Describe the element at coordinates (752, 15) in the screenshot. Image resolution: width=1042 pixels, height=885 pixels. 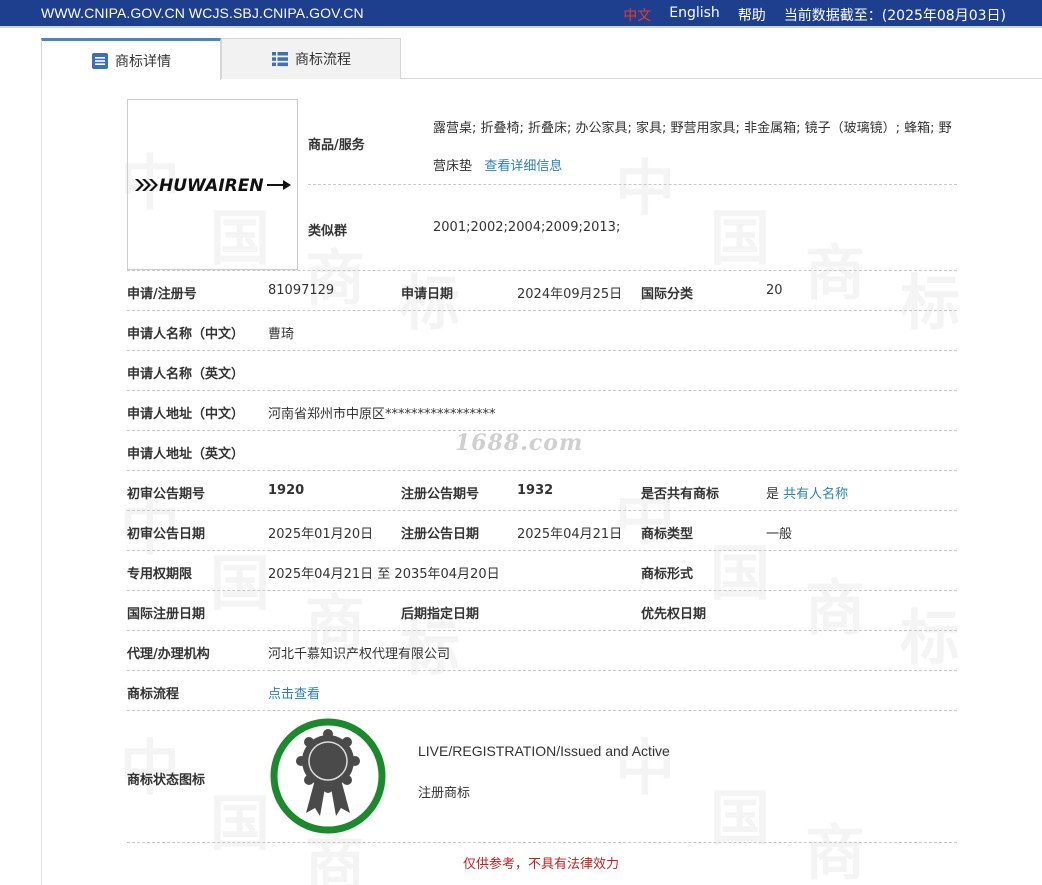
I see `help-link: 帮助` at that location.